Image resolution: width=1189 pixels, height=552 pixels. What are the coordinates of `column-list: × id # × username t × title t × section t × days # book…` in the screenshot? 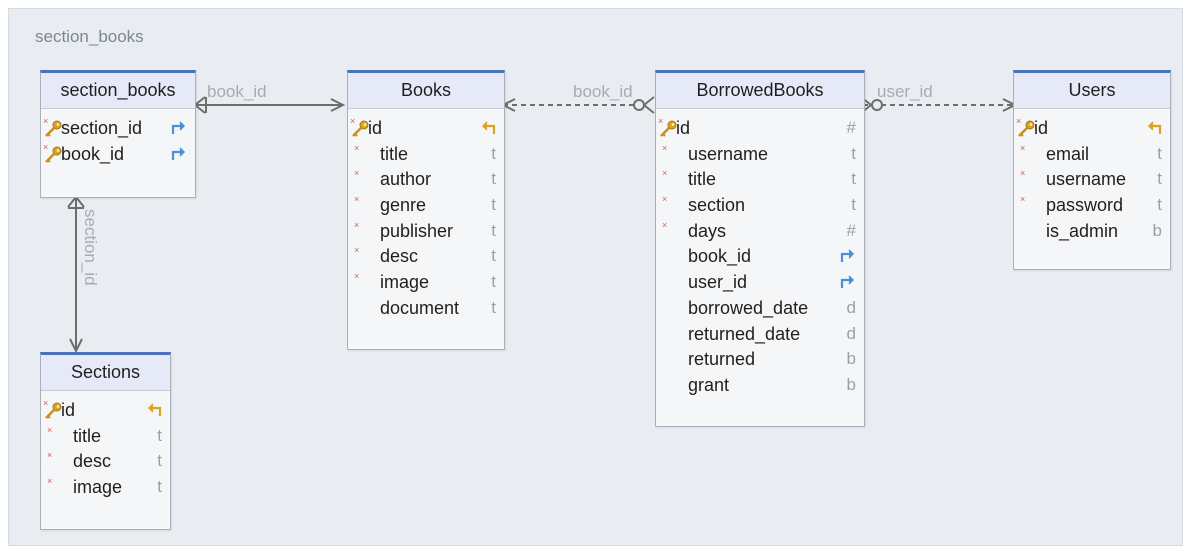 It's located at (760, 254).